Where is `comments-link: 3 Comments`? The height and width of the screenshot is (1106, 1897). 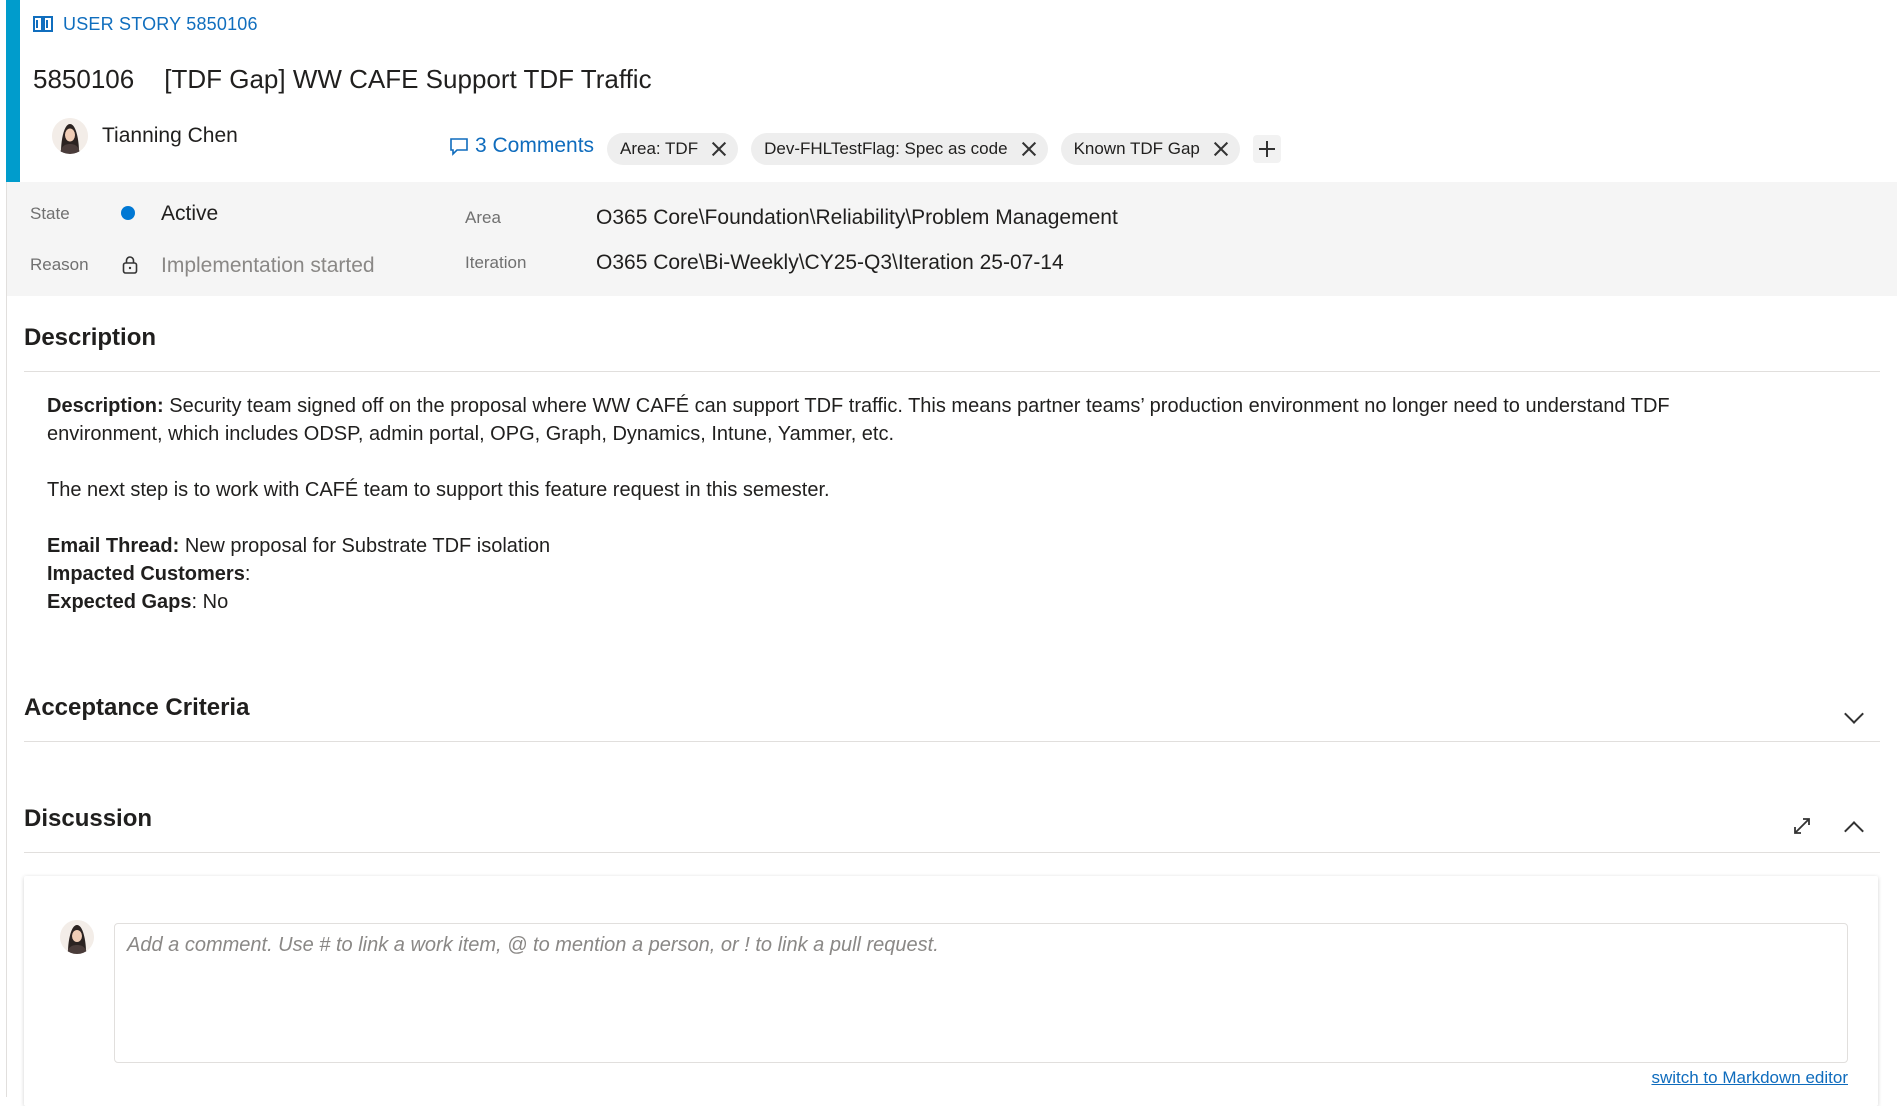
comments-link: 3 Comments is located at coordinates (521, 146).